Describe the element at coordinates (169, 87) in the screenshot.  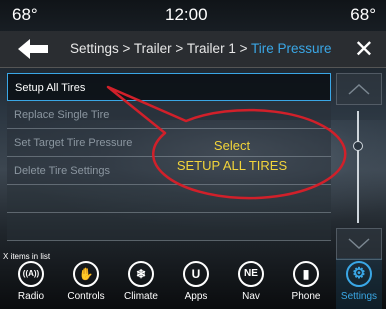
I see `list-item-setup-all-tires: Setup All Tires` at that location.